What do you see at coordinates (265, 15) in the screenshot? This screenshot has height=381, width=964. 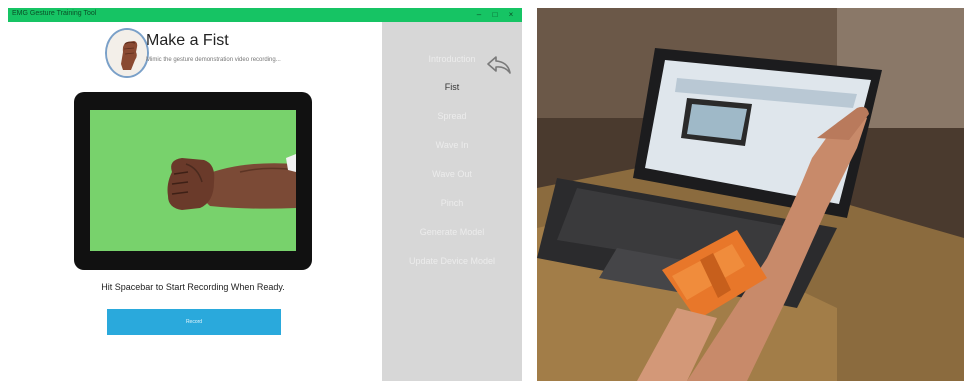 I see `window-titlebar: EMG Gesture Training Tool – □ ×` at bounding box center [265, 15].